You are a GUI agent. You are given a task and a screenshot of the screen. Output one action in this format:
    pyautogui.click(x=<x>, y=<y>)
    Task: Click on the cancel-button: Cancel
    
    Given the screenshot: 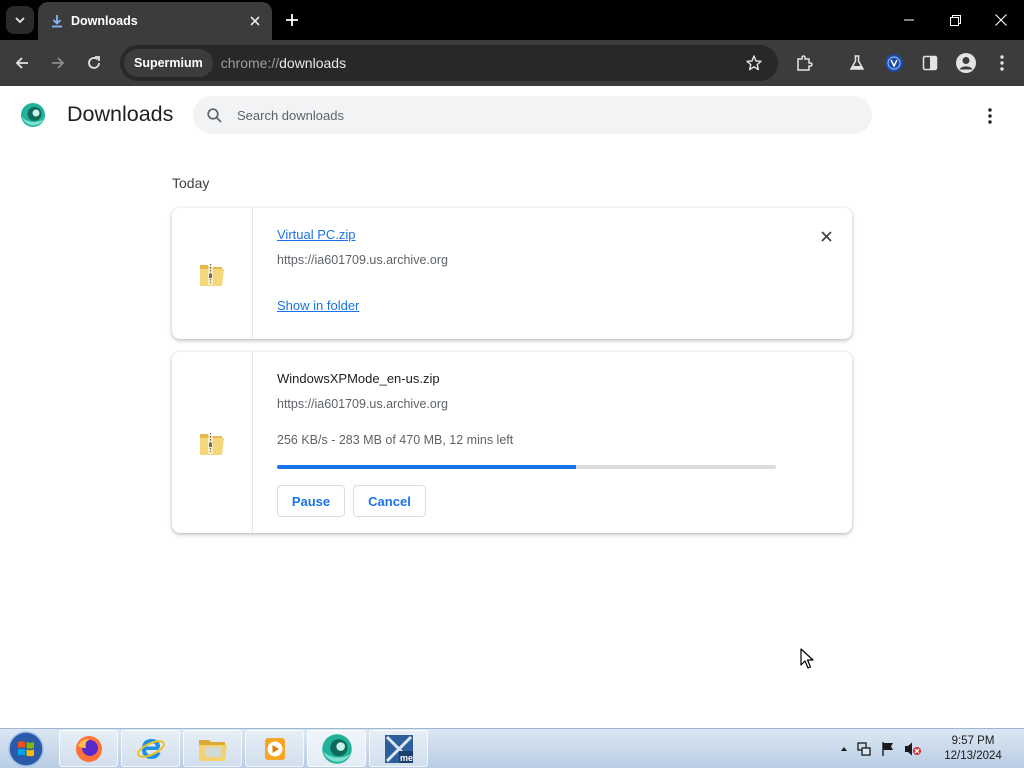 What is the action you would take?
    pyautogui.click(x=389, y=501)
    